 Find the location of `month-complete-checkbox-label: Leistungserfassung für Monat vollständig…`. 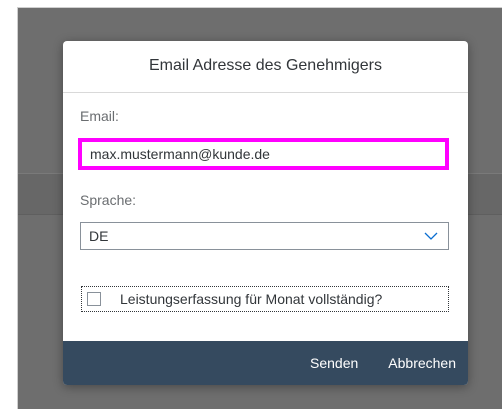

month-complete-checkbox-label: Leistungserfassung für Monat vollständig… is located at coordinates (251, 299).